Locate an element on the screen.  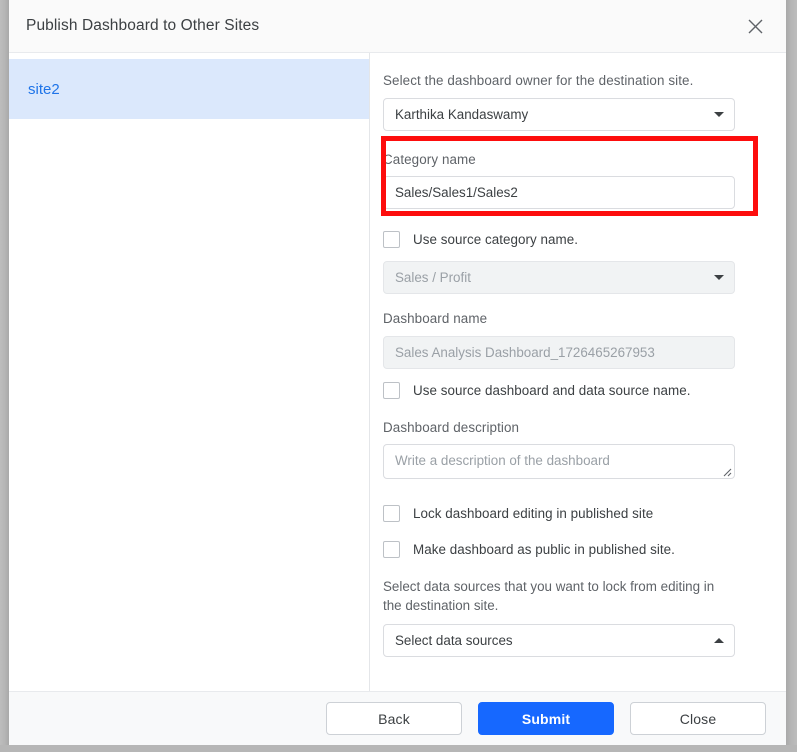
dashboard-description-textarea: Write a description of the dashboard is located at coordinates (559, 461).